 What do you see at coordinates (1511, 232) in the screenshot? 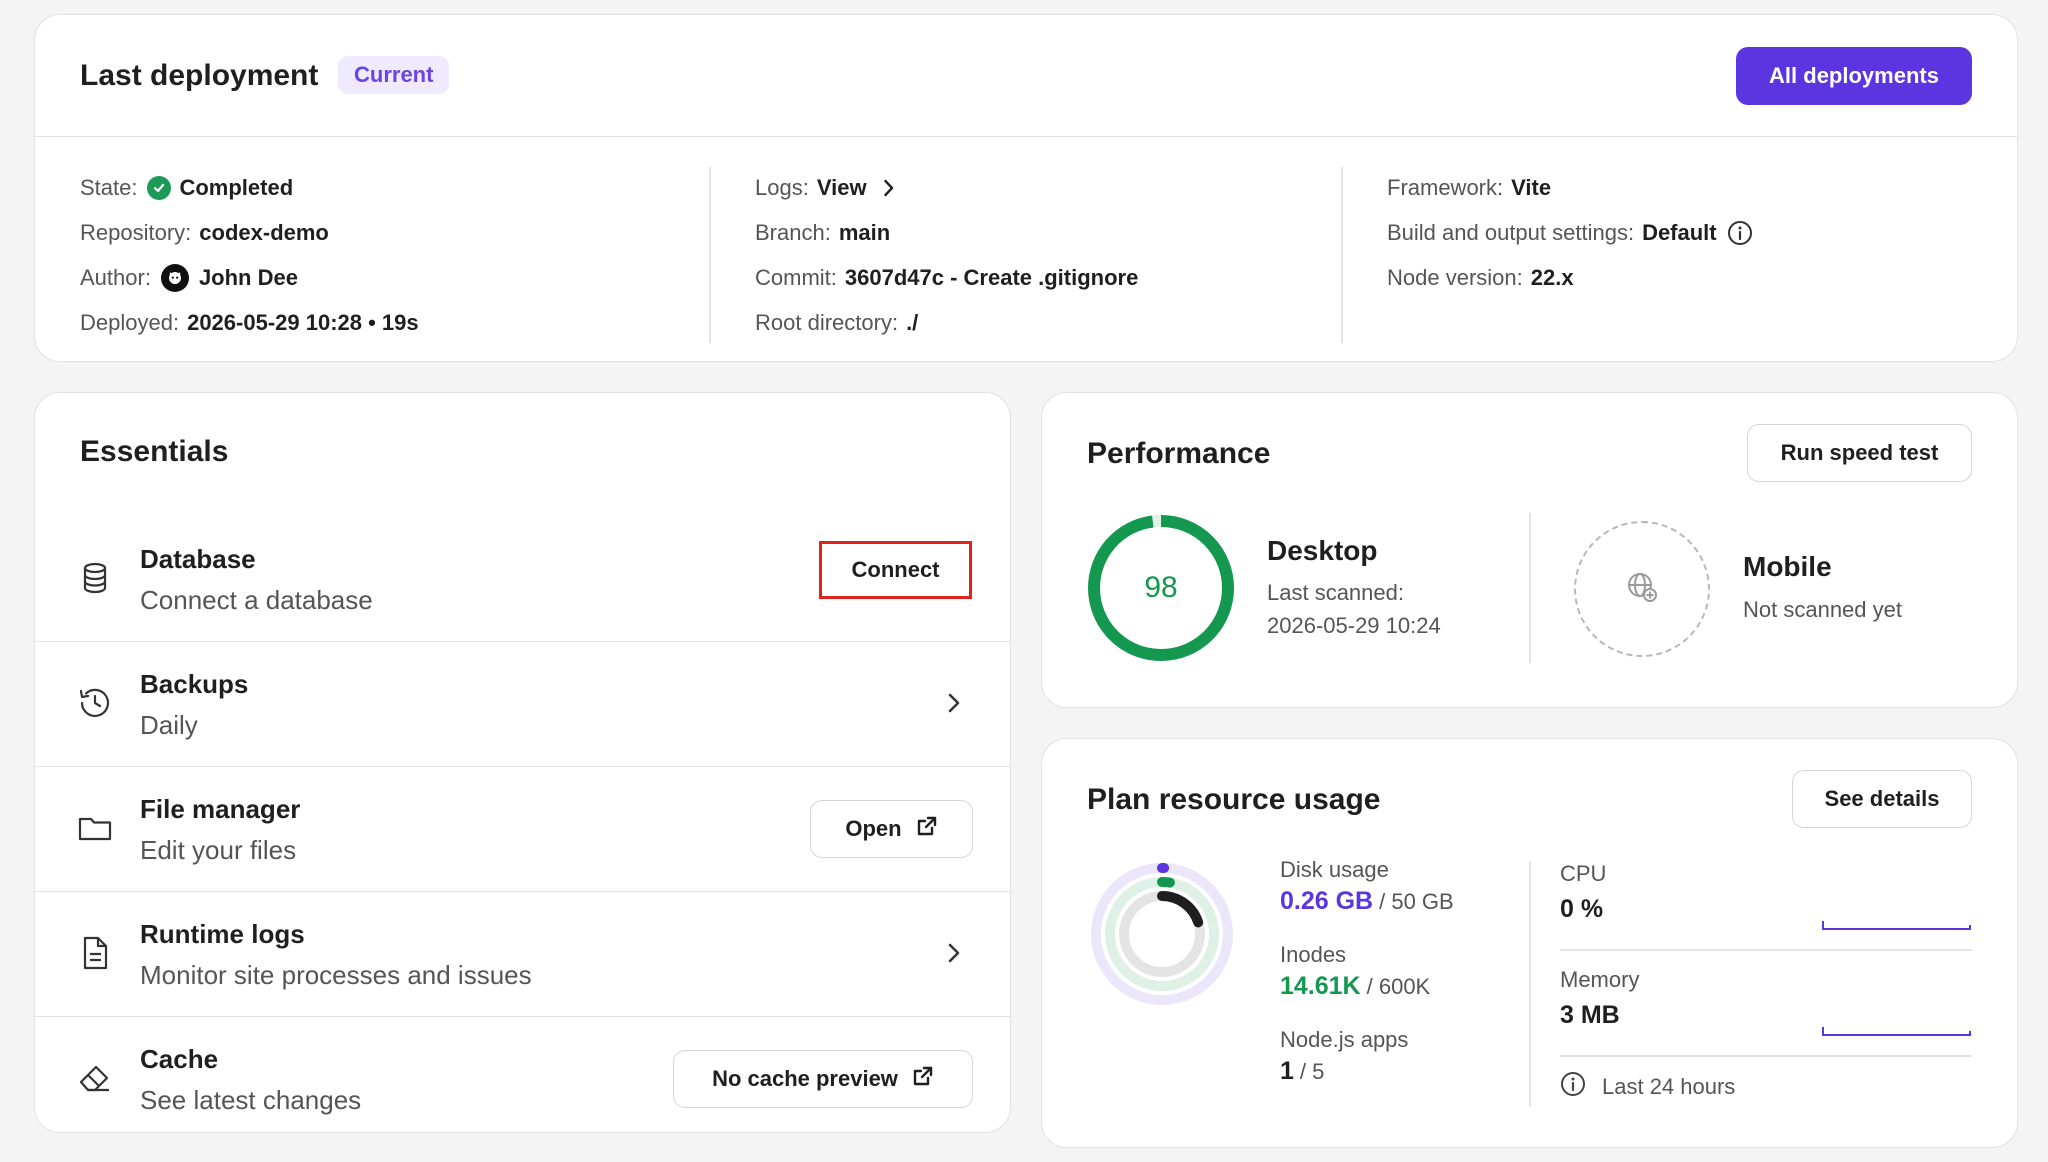
I see `build-settings-label: Build and output settings:` at bounding box center [1511, 232].